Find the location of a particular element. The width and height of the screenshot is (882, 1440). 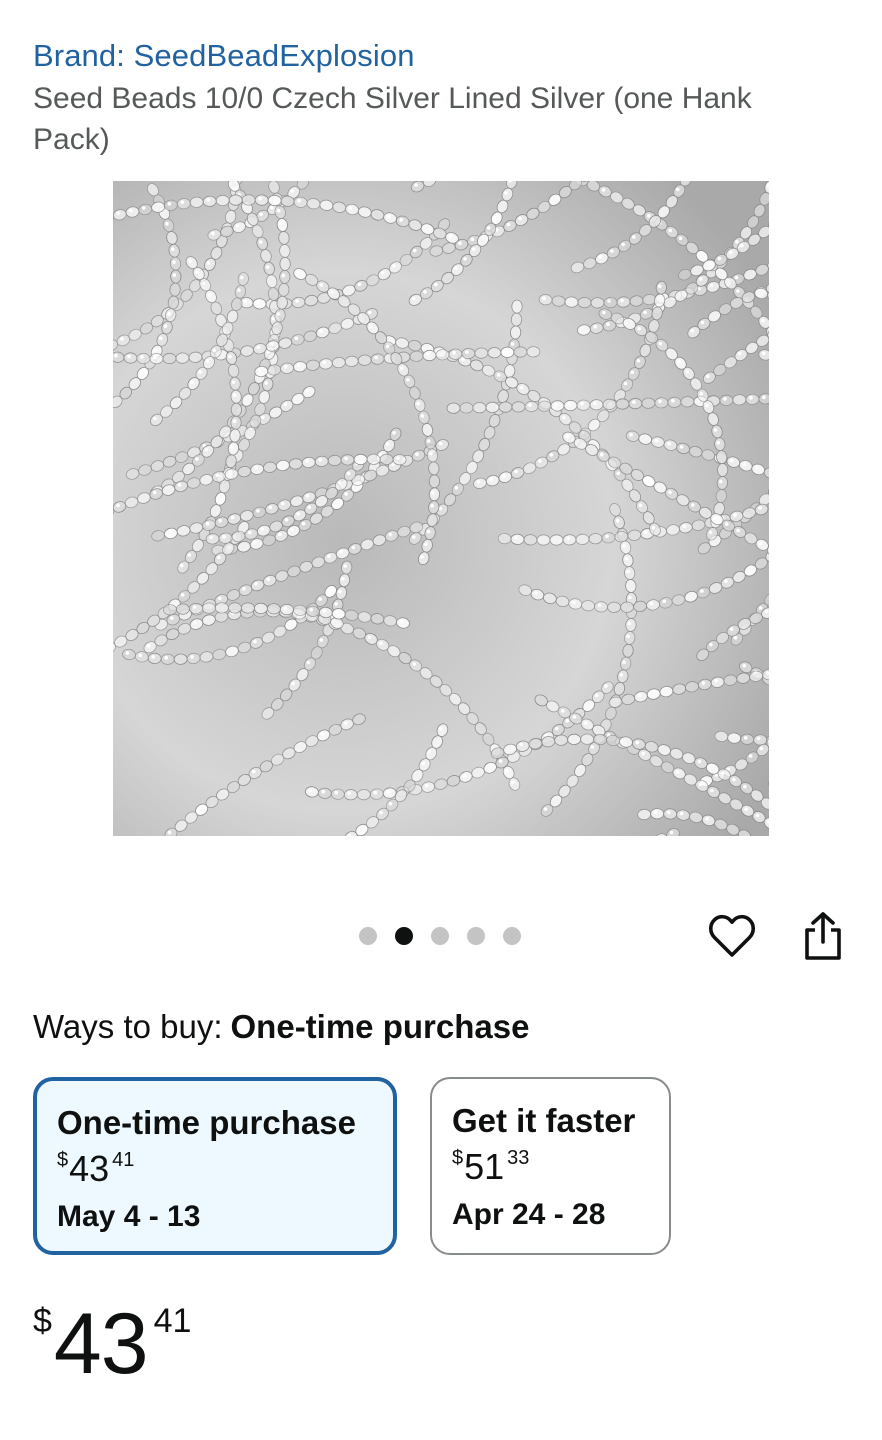

product-price: $ 43 41 is located at coordinates (112, 1344).